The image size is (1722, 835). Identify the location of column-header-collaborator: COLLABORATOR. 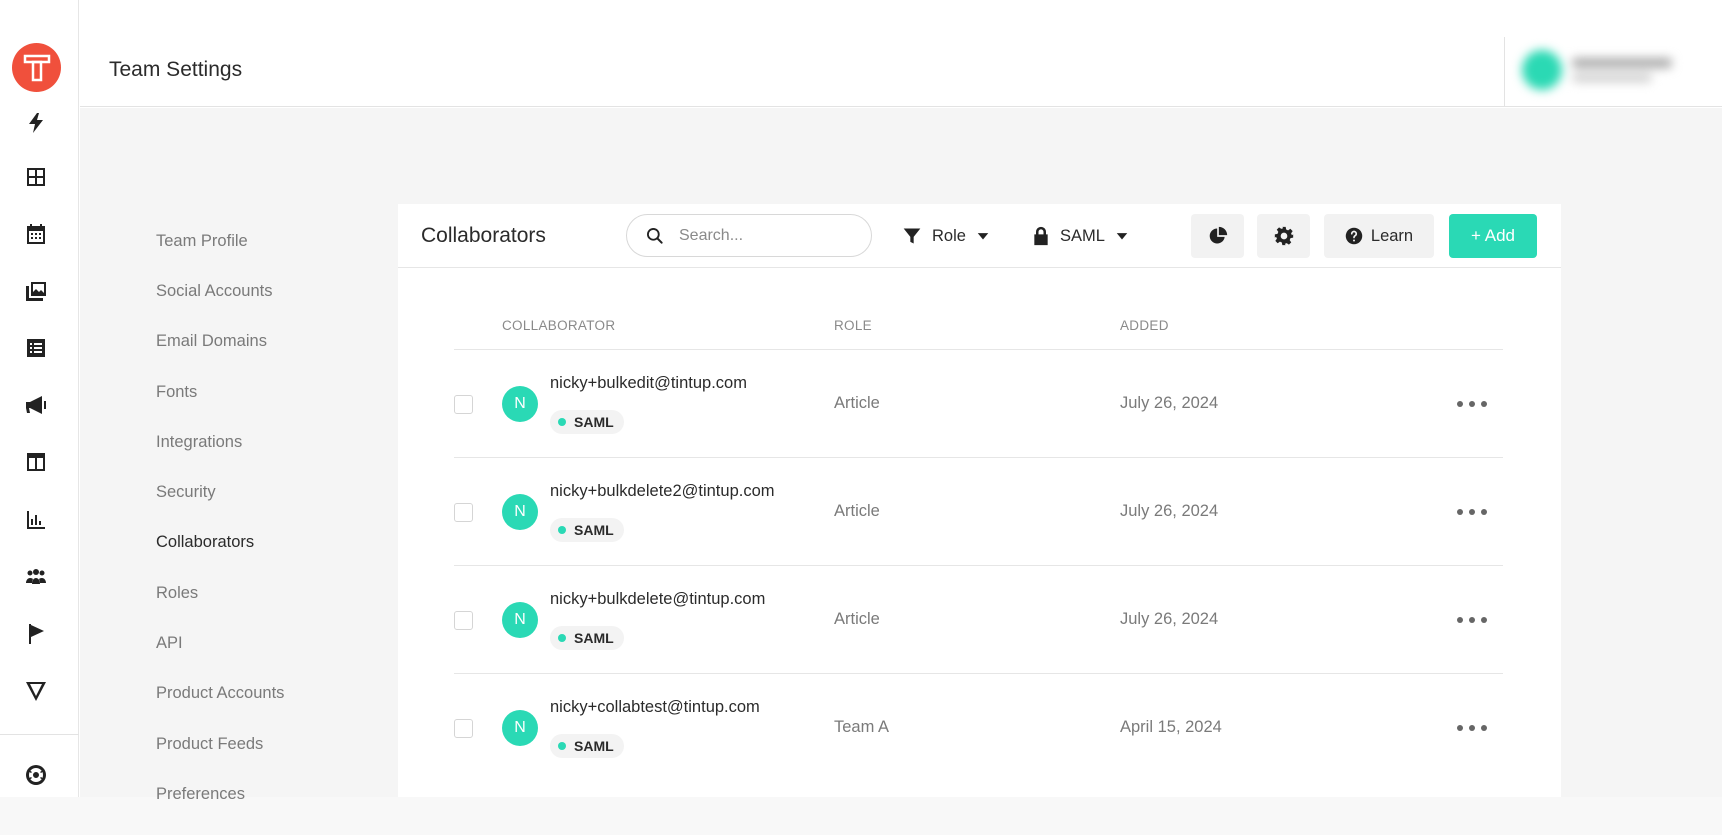
(559, 325).